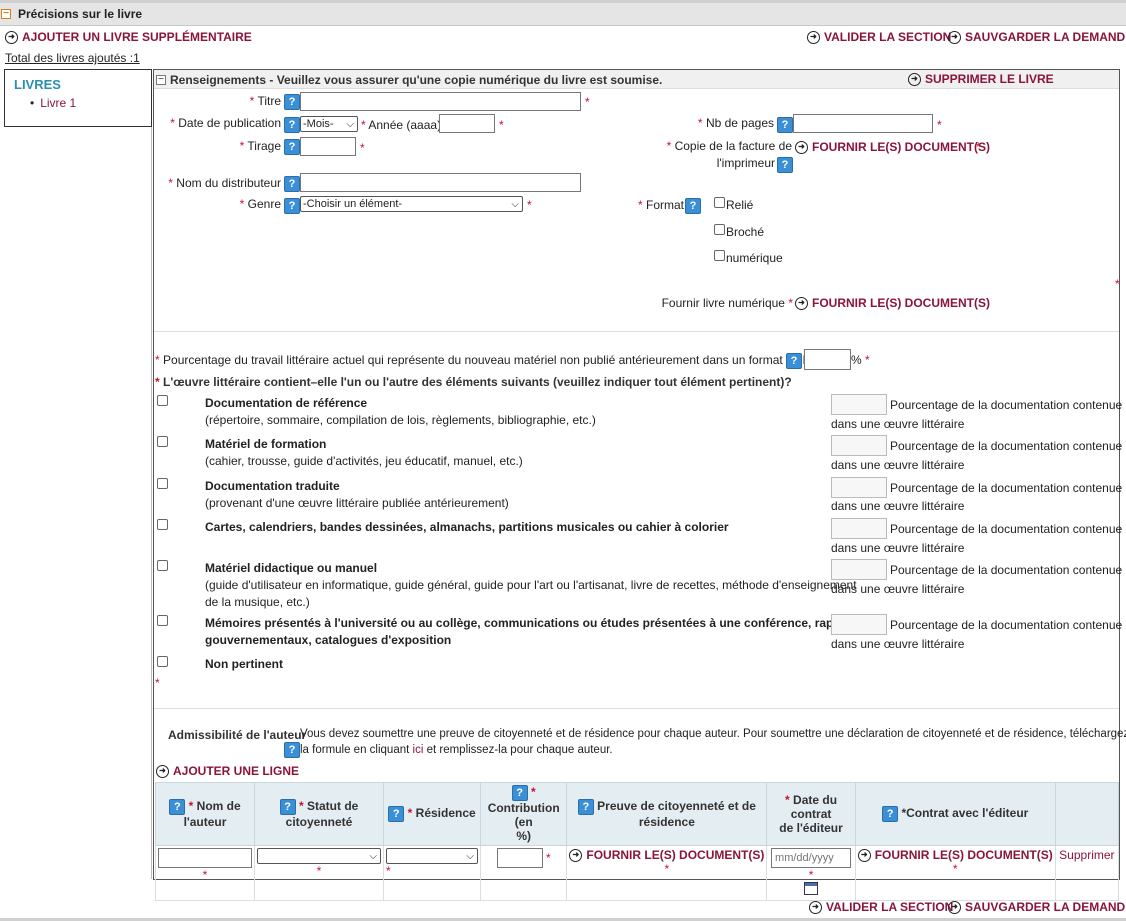  Describe the element at coordinates (811, 888) in the screenshot. I see `calendar-icon` at that location.